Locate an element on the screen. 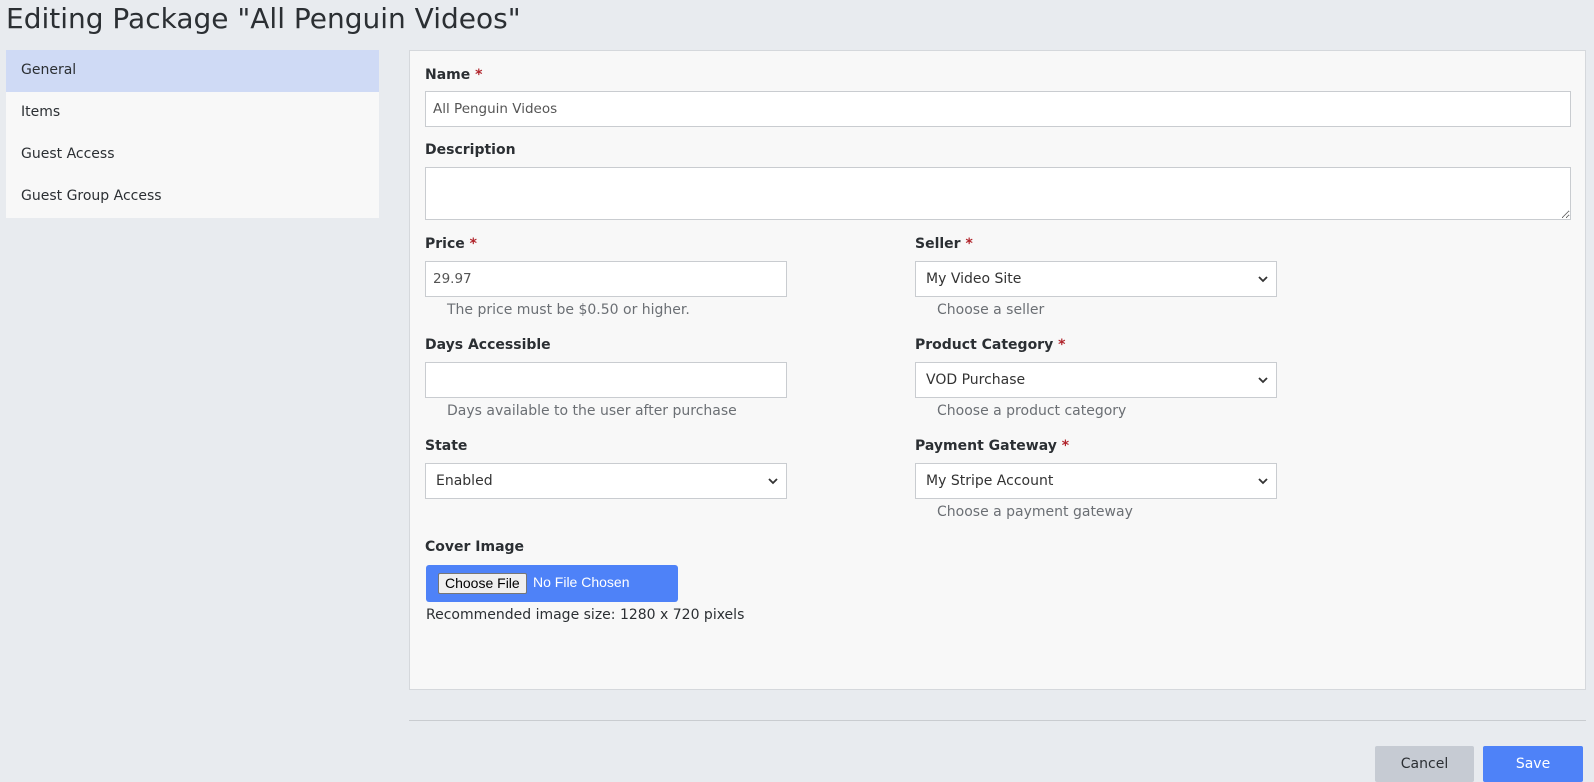 The image size is (1594, 782). cover-image-label-text: Cover Image is located at coordinates (475, 547).